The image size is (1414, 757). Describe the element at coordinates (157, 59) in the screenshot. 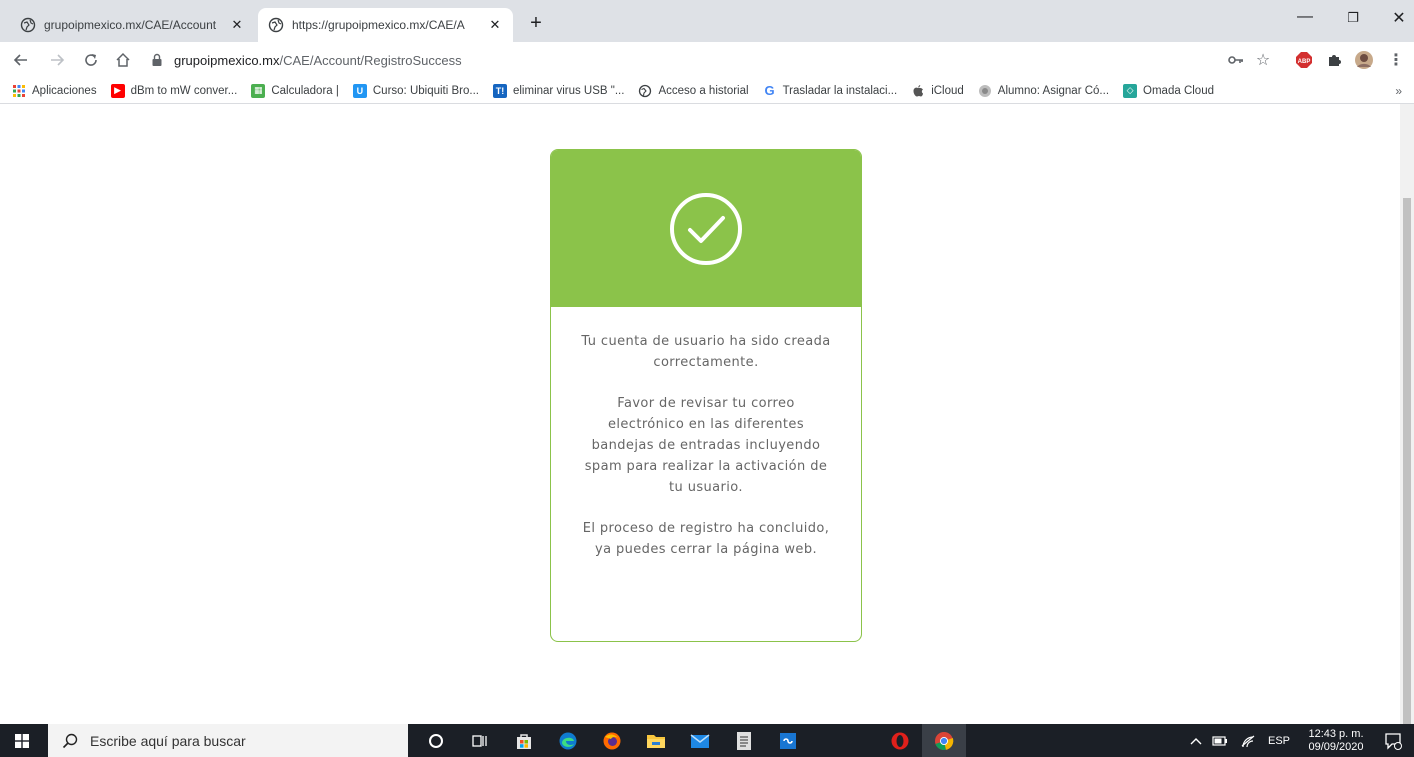

I see `lock-icon` at that location.